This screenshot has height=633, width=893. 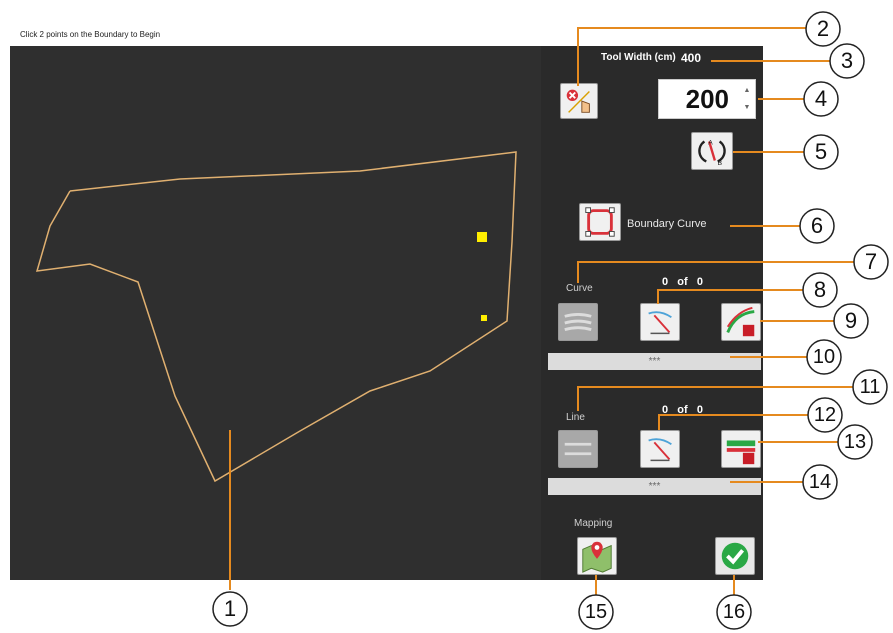 I want to click on line-draw-button, so click(x=660, y=449).